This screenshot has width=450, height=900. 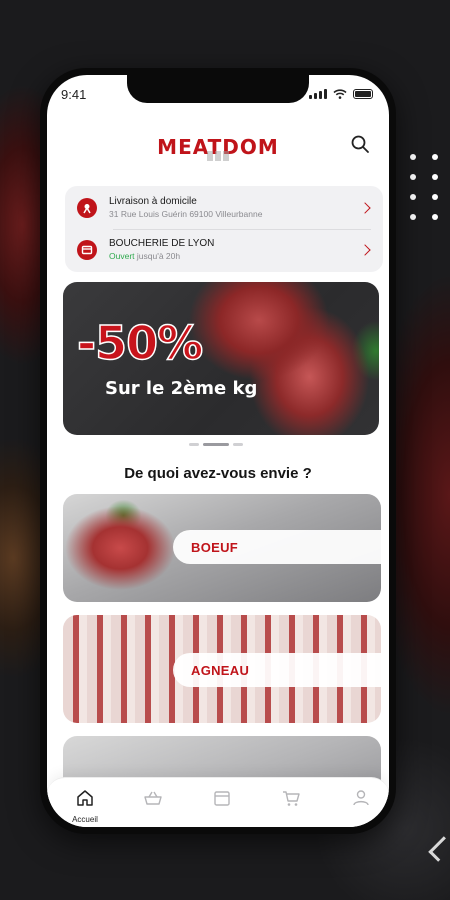 What do you see at coordinates (122, 256) in the screenshot?
I see `shop-open-status: Ouvert` at bounding box center [122, 256].